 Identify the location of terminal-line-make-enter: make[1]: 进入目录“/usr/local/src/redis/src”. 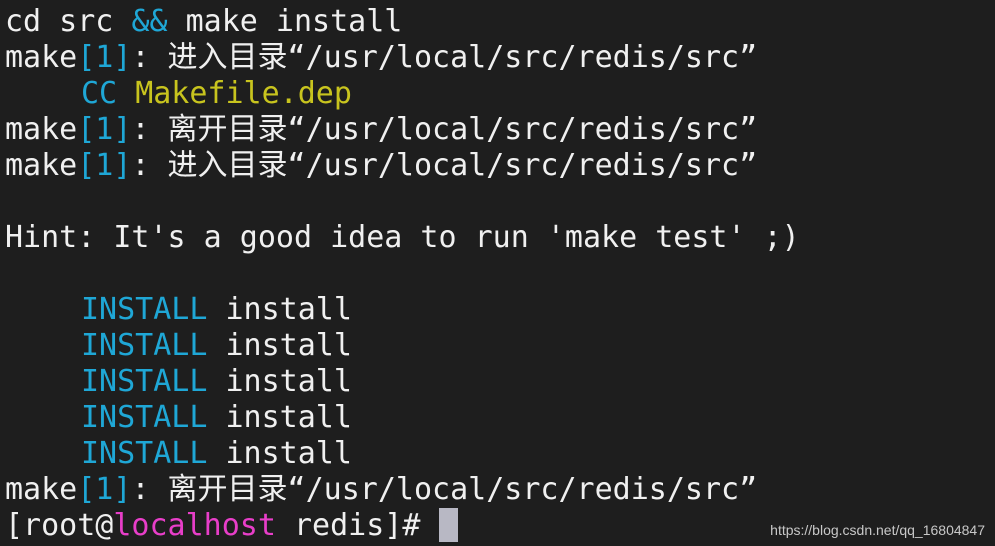
(500, 58).